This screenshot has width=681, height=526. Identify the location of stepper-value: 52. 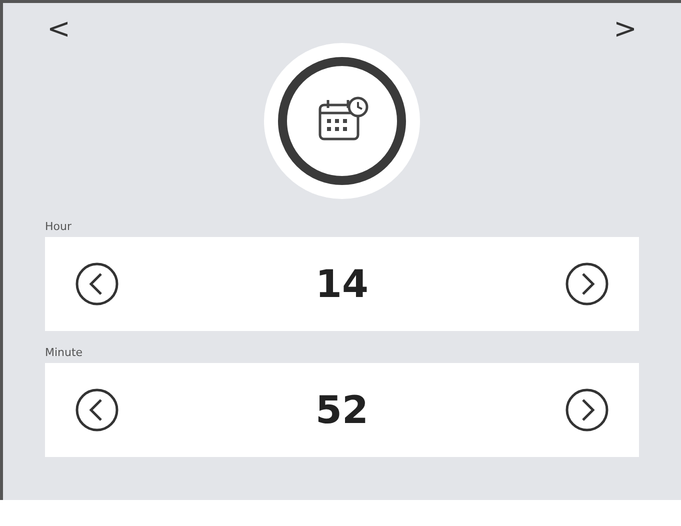
(342, 410).